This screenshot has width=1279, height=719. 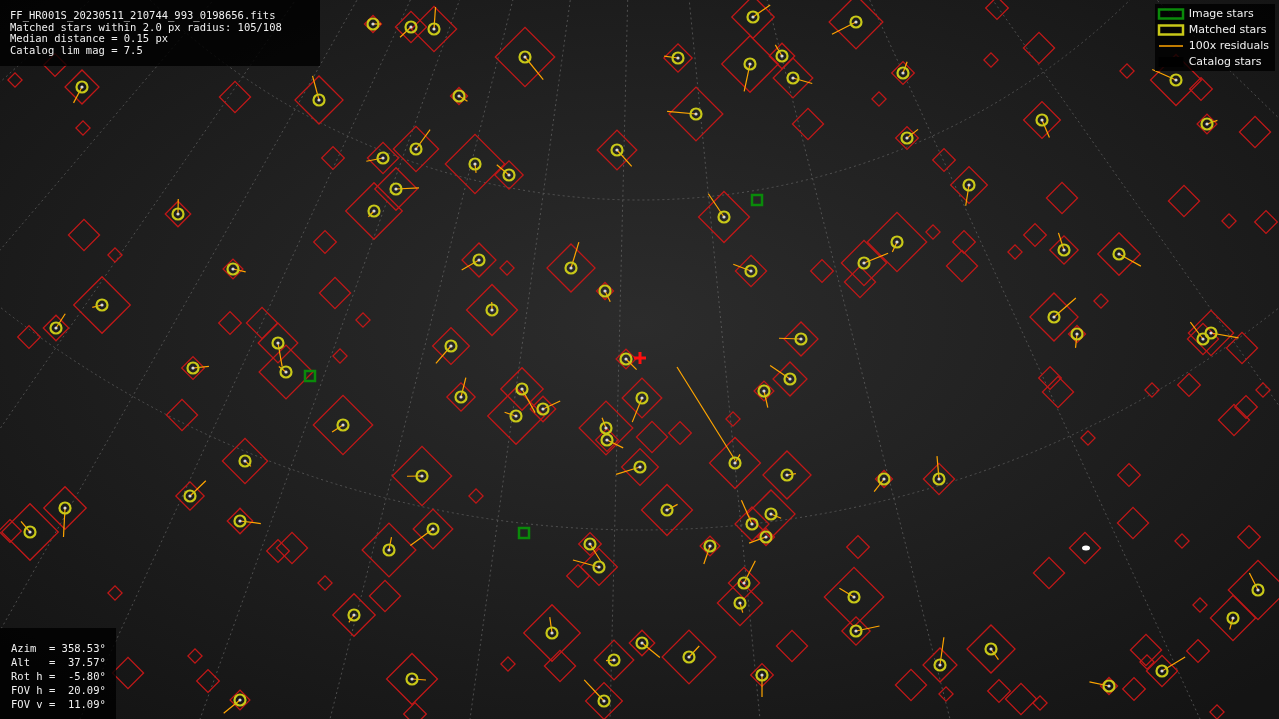 I want to click on info-text: Matched stars within 2.0 px radius: 105/108, so click(x=146, y=27).